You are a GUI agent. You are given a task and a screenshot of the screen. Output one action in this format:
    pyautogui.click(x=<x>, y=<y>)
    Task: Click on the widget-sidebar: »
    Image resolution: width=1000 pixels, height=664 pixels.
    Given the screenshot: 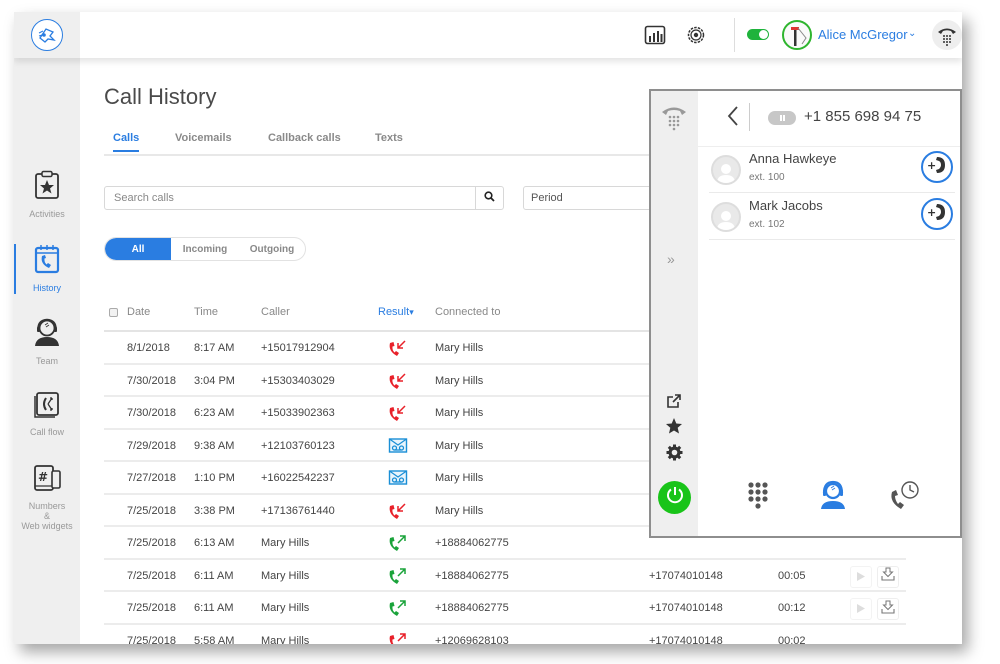 What is the action you would take?
    pyautogui.click(x=674, y=313)
    